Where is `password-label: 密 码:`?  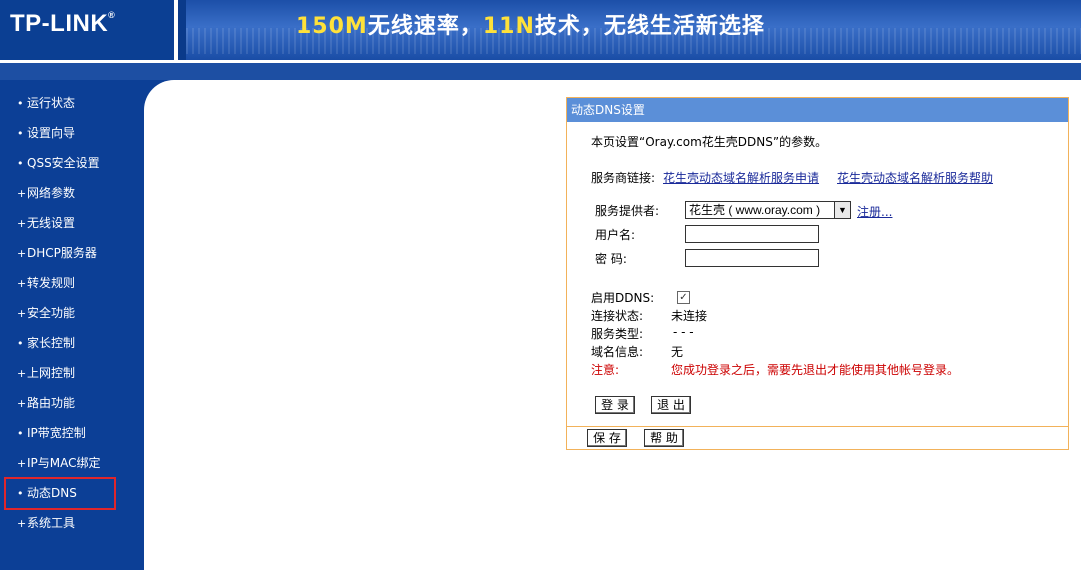
password-label: 密 码: is located at coordinates (611, 259).